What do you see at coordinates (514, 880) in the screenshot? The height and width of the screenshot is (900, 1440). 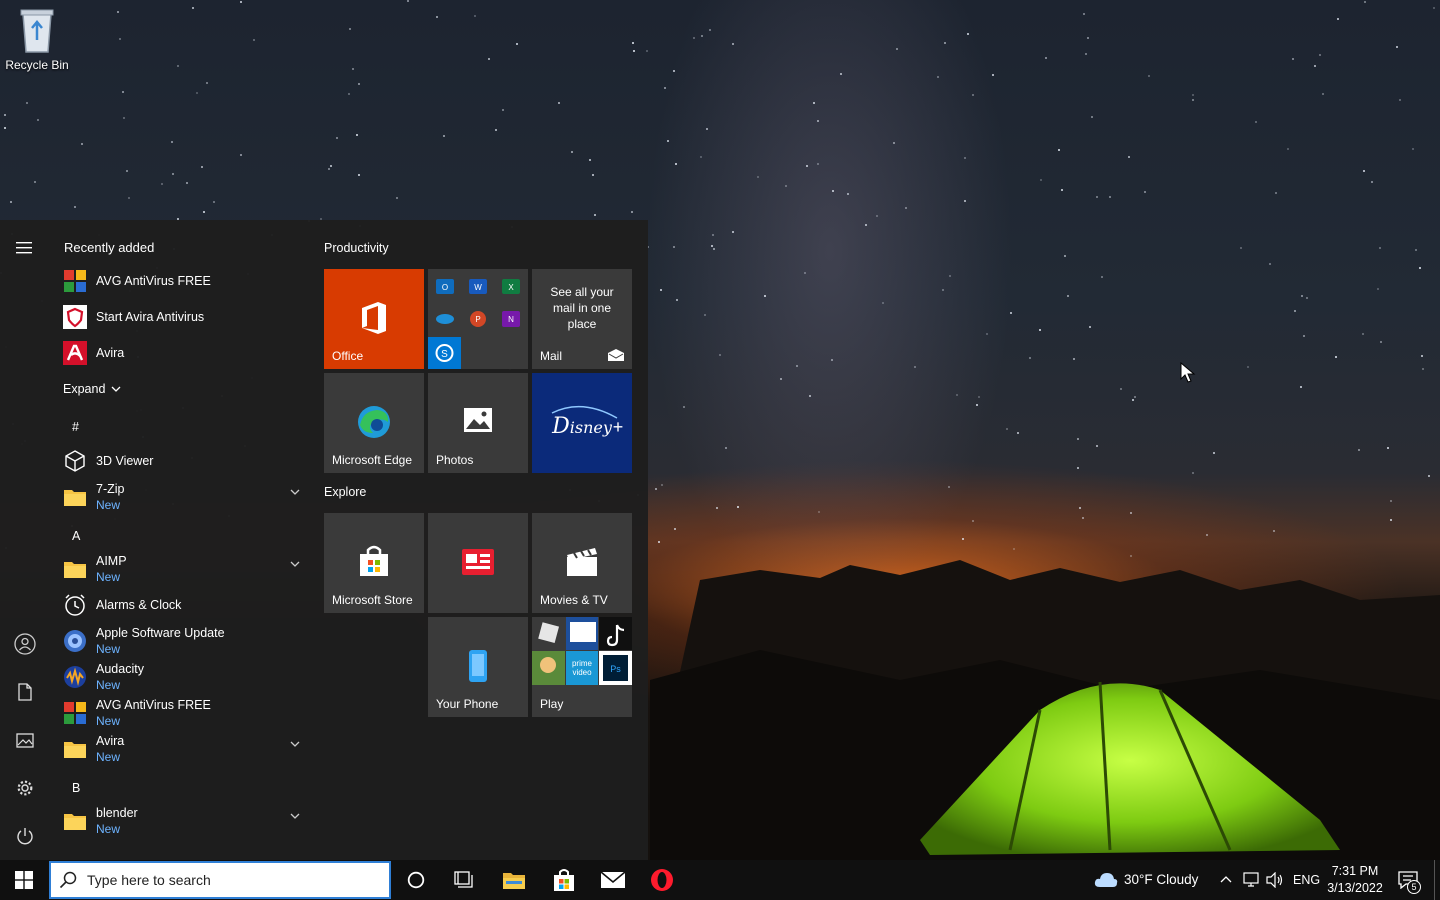 I see `file-explorer-button` at bounding box center [514, 880].